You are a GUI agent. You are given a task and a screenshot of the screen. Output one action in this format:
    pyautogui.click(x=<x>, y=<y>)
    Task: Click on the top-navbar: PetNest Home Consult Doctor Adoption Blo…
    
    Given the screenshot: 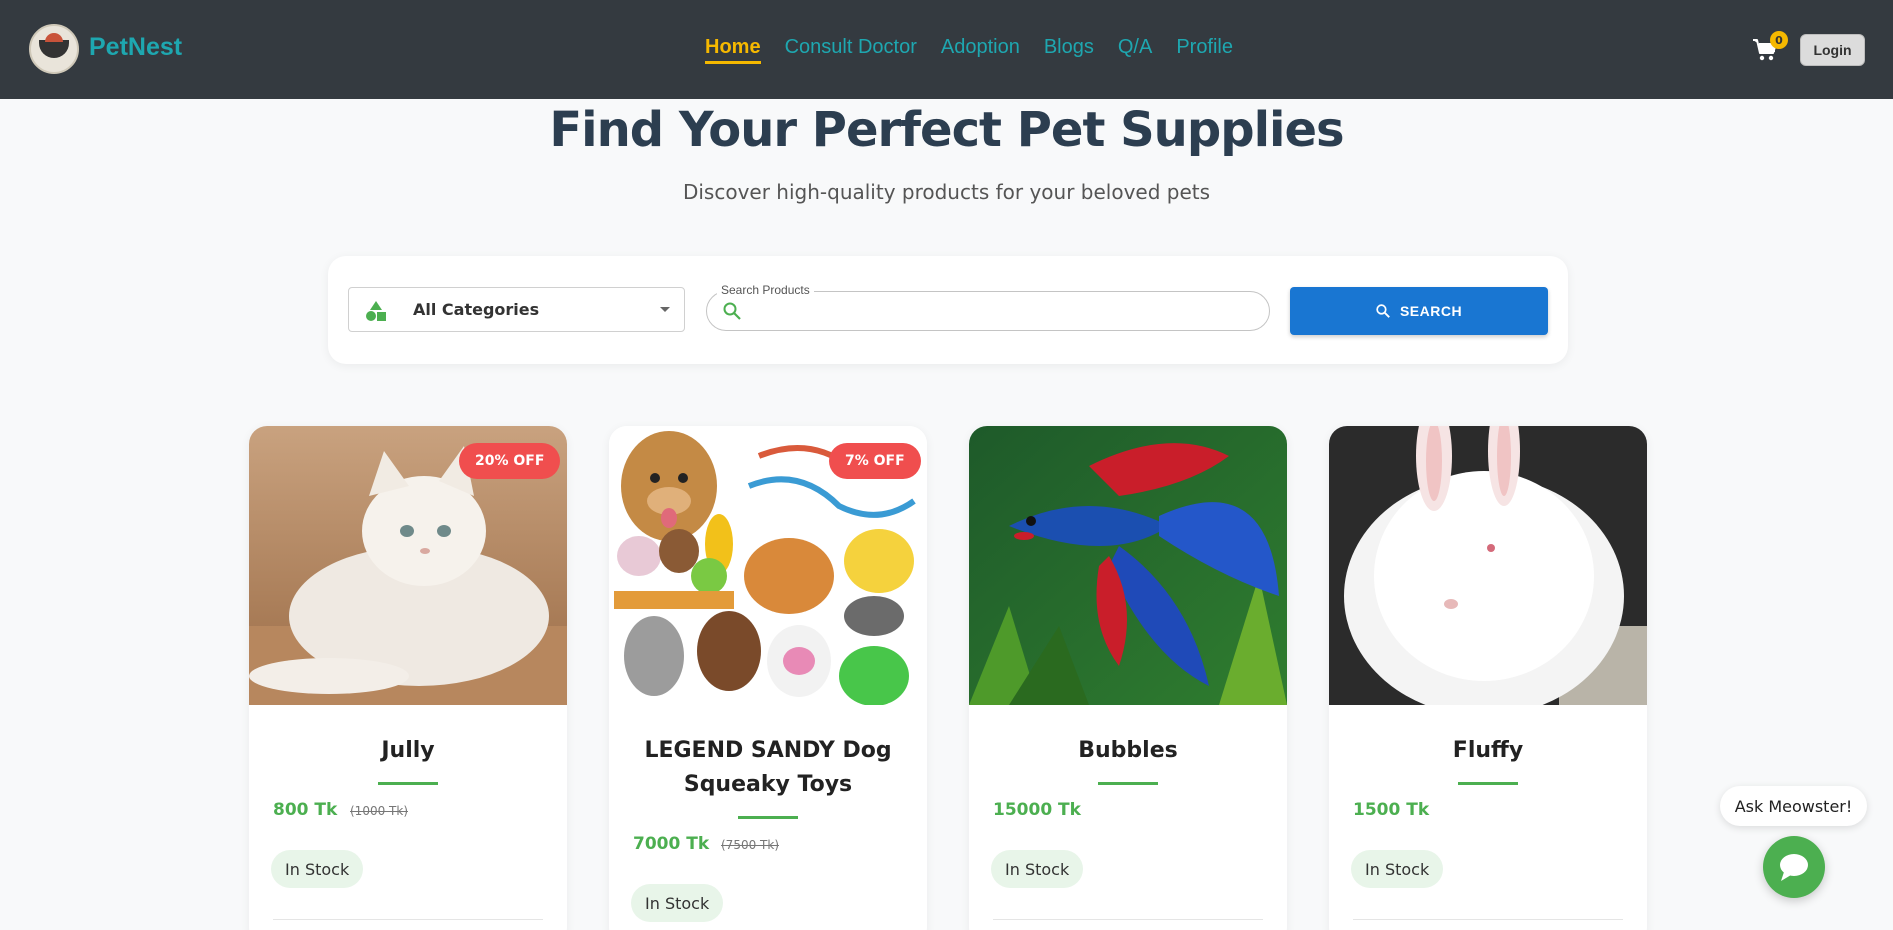 What is the action you would take?
    pyautogui.click(x=946, y=49)
    